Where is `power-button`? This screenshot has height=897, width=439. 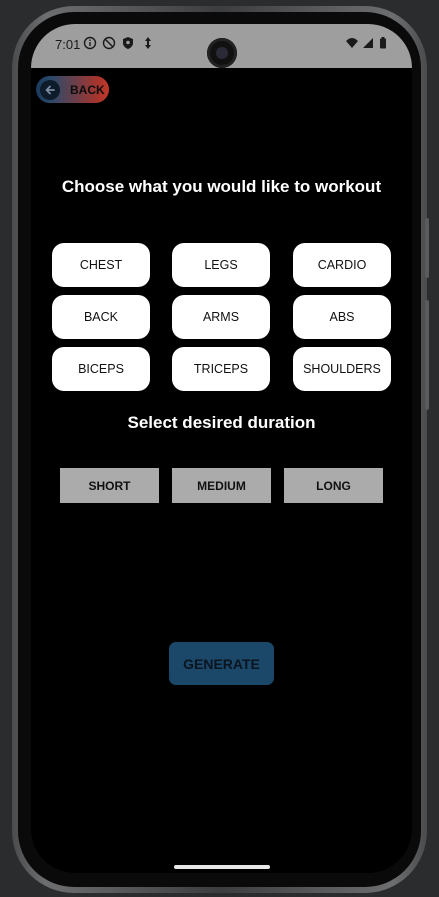
power-button is located at coordinates (427, 355).